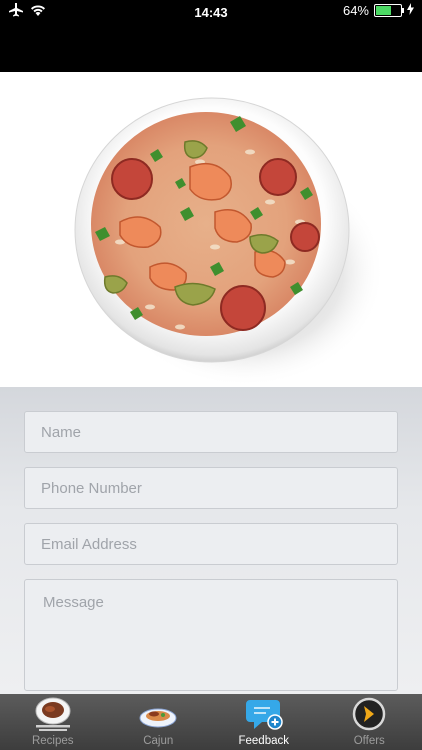 This screenshot has width=422, height=750. I want to click on charging-icon, so click(410, 10).